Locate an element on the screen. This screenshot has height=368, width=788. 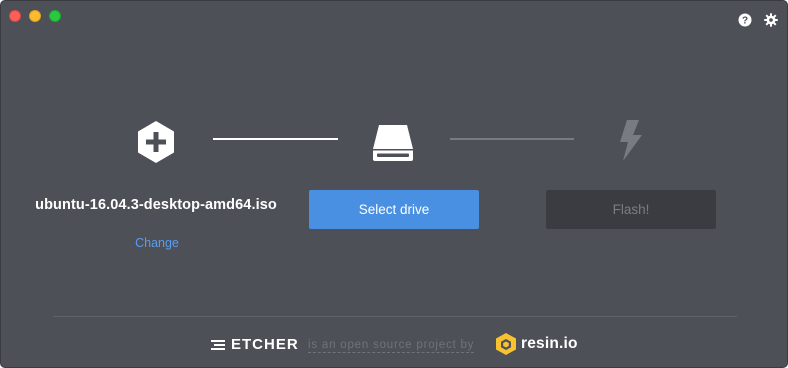
etcher-logo-icon is located at coordinates (218, 344).